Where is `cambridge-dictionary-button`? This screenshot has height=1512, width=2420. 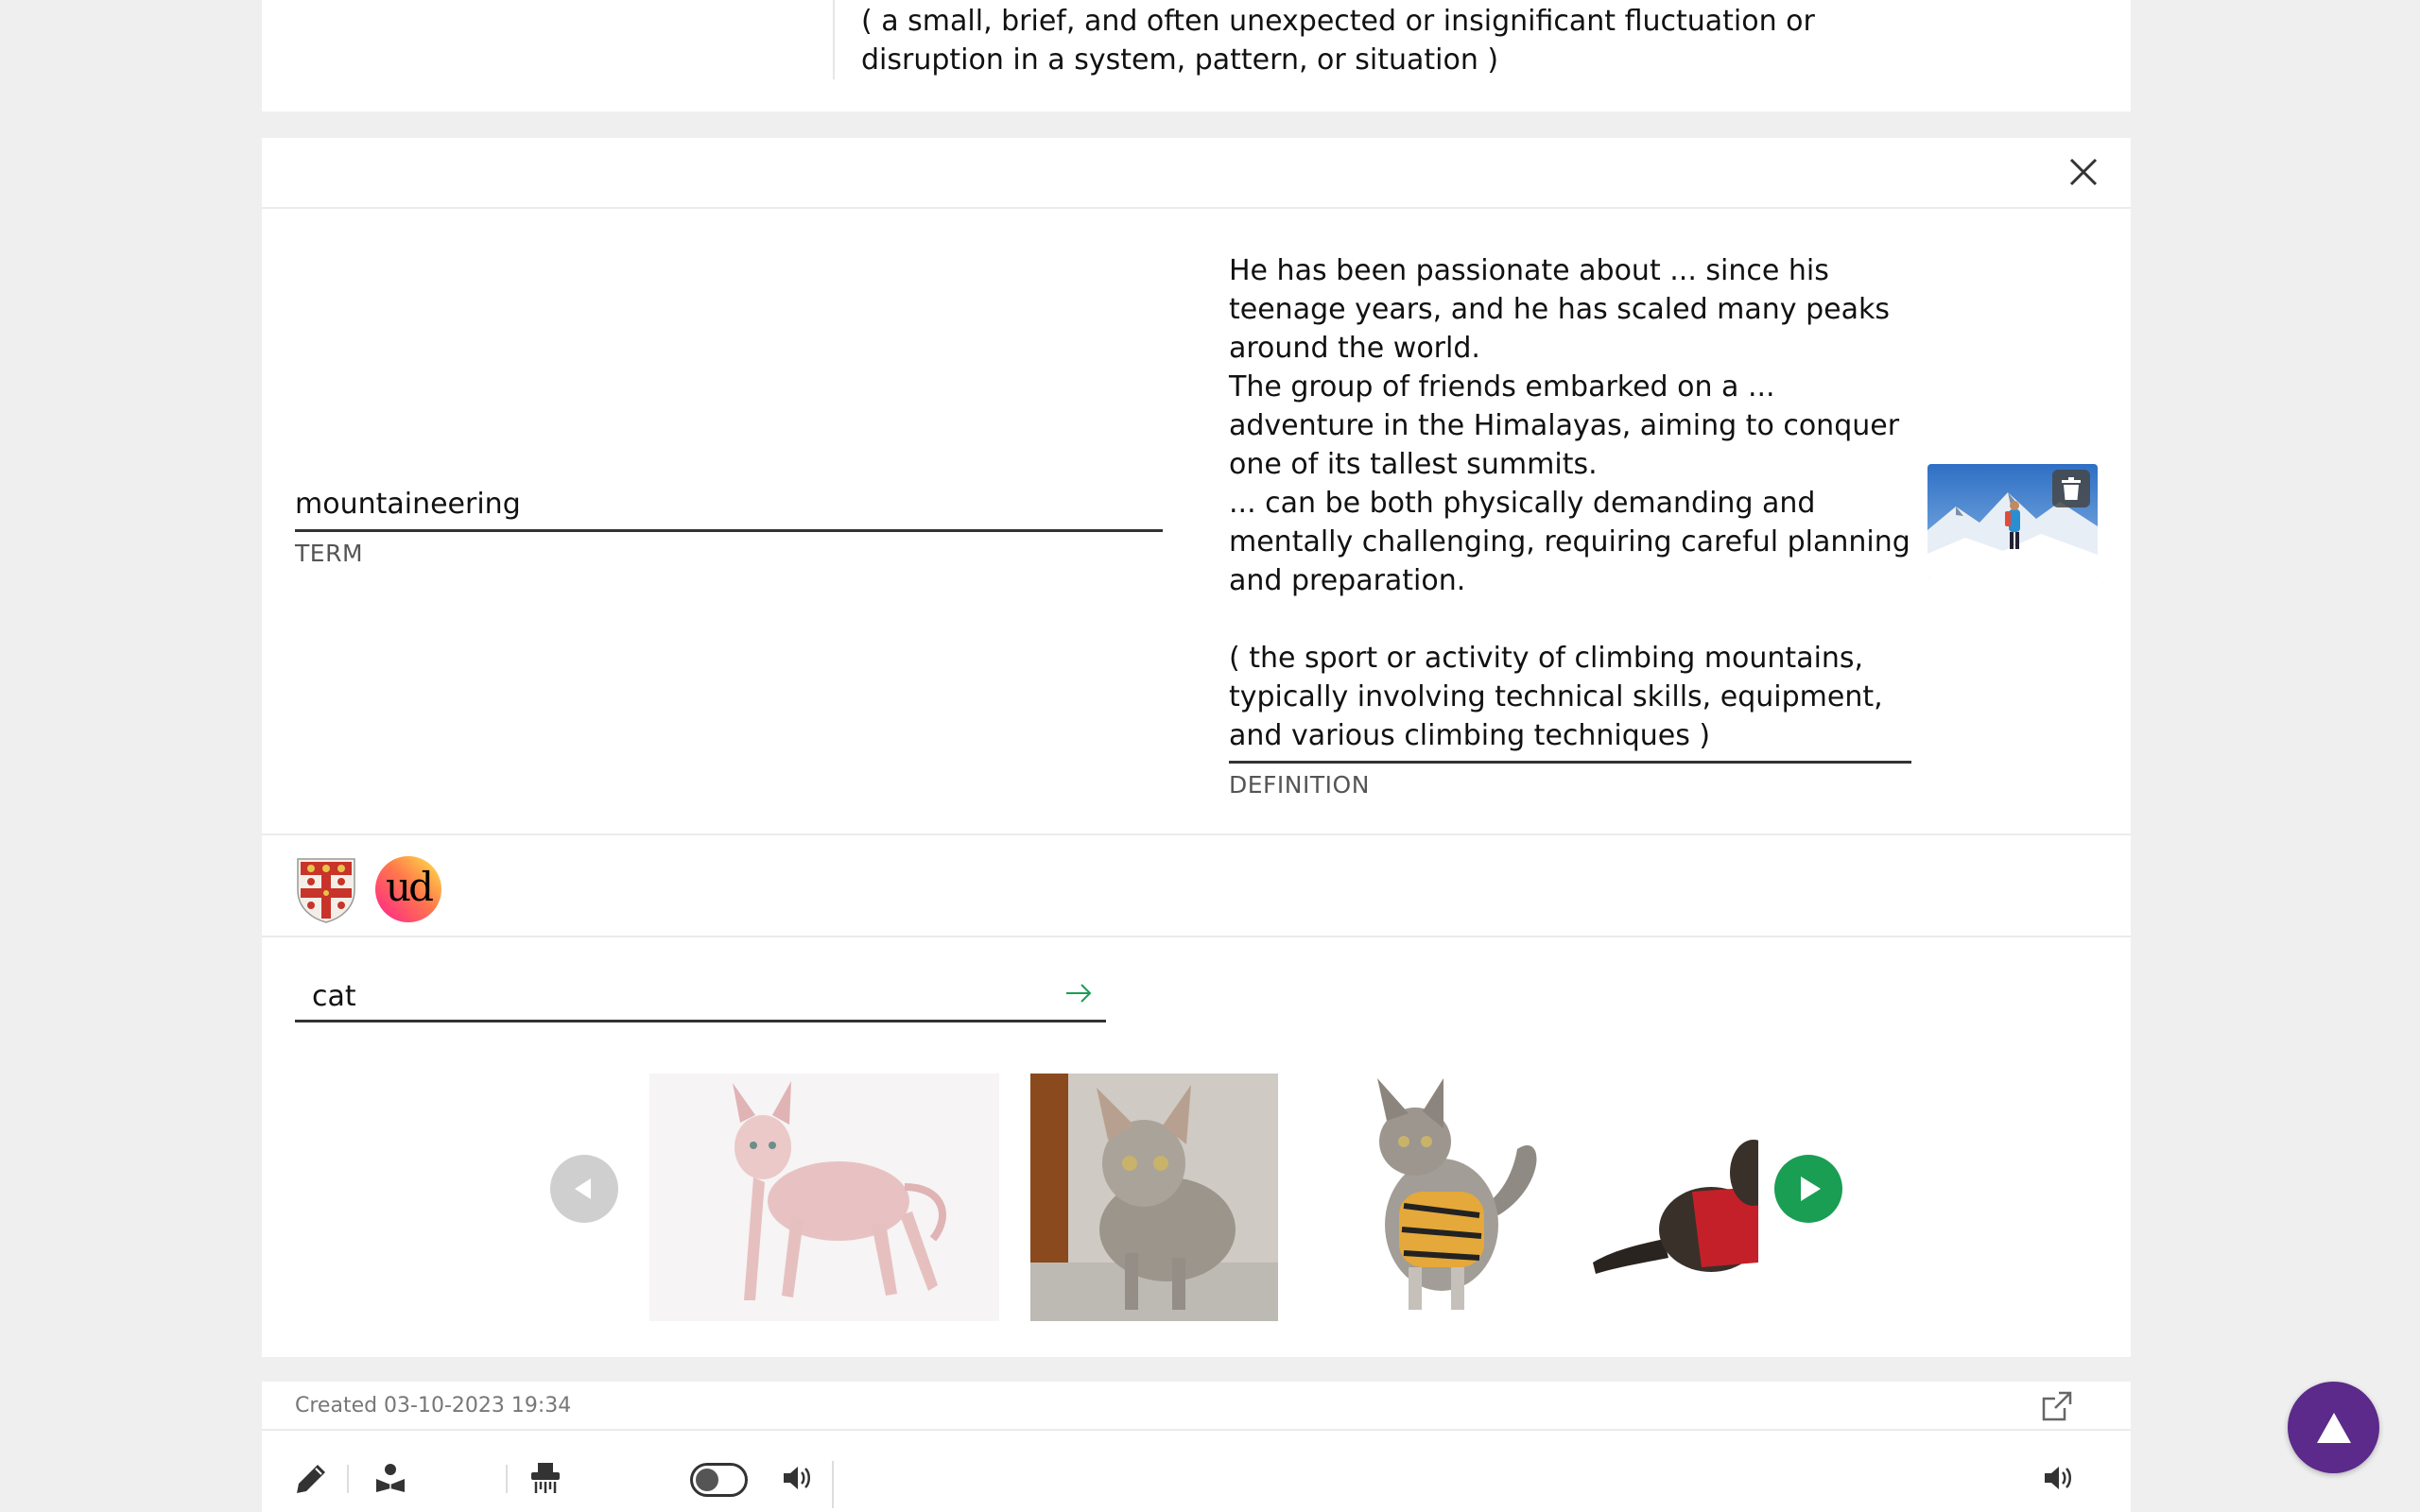
cambridge-dictionary-button is located at coordinates (328, 889).